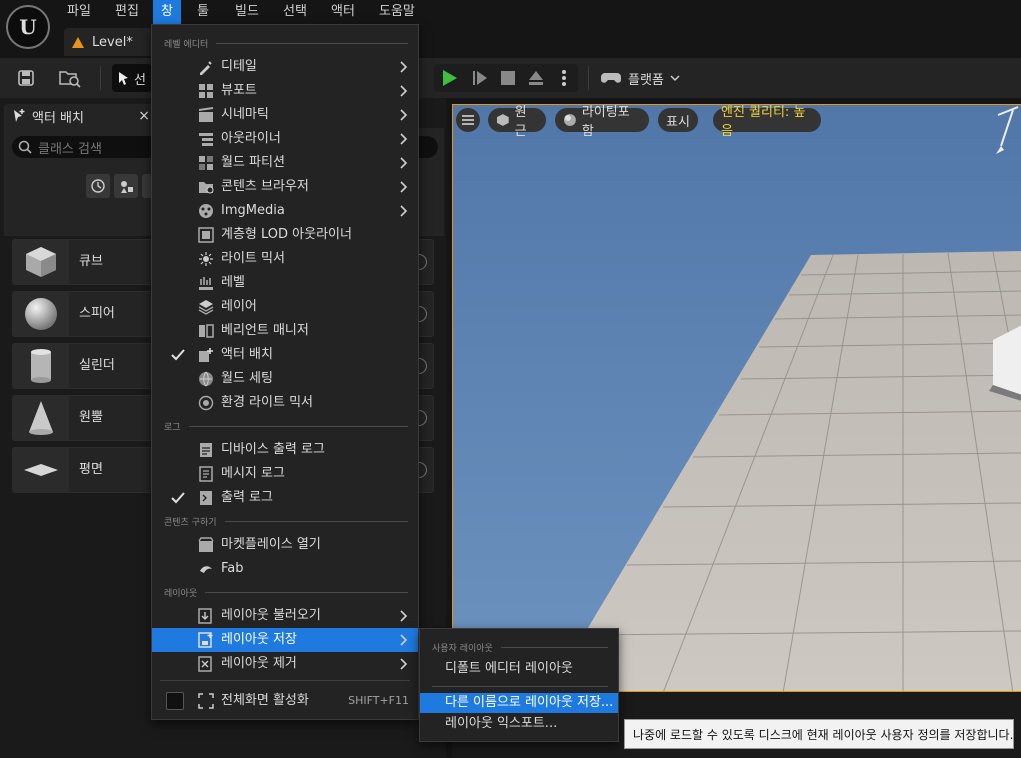 The height and width of the screenshot is (758, 1021). I want to click on menu-item-label: 라이트 믹서, so click(253, 258).